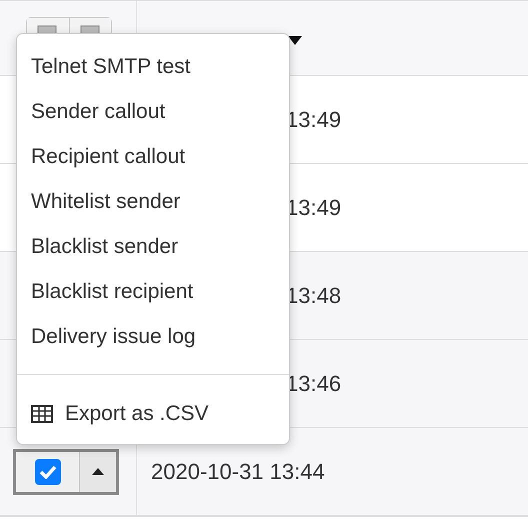 Image resolution: width=528 pixels, height=520 pixels. Describe the element at coordinates (47, 471) in the screenshot. I see `checkmark-icon` at that location.